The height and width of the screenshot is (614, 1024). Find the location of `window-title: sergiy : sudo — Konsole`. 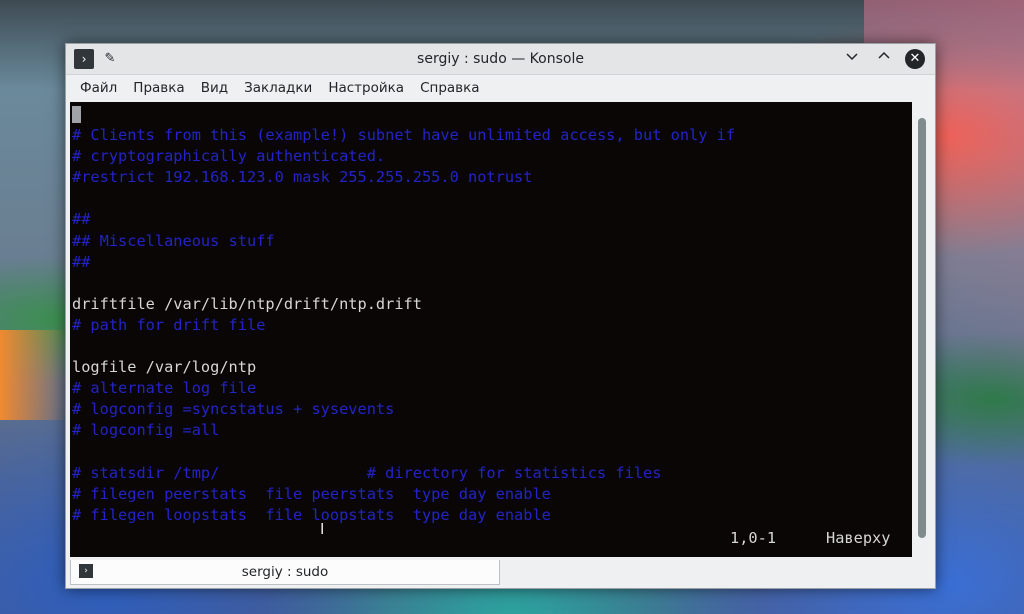

window-title: sergiy : sudo — Konsole is located at coordinates (500, 59).